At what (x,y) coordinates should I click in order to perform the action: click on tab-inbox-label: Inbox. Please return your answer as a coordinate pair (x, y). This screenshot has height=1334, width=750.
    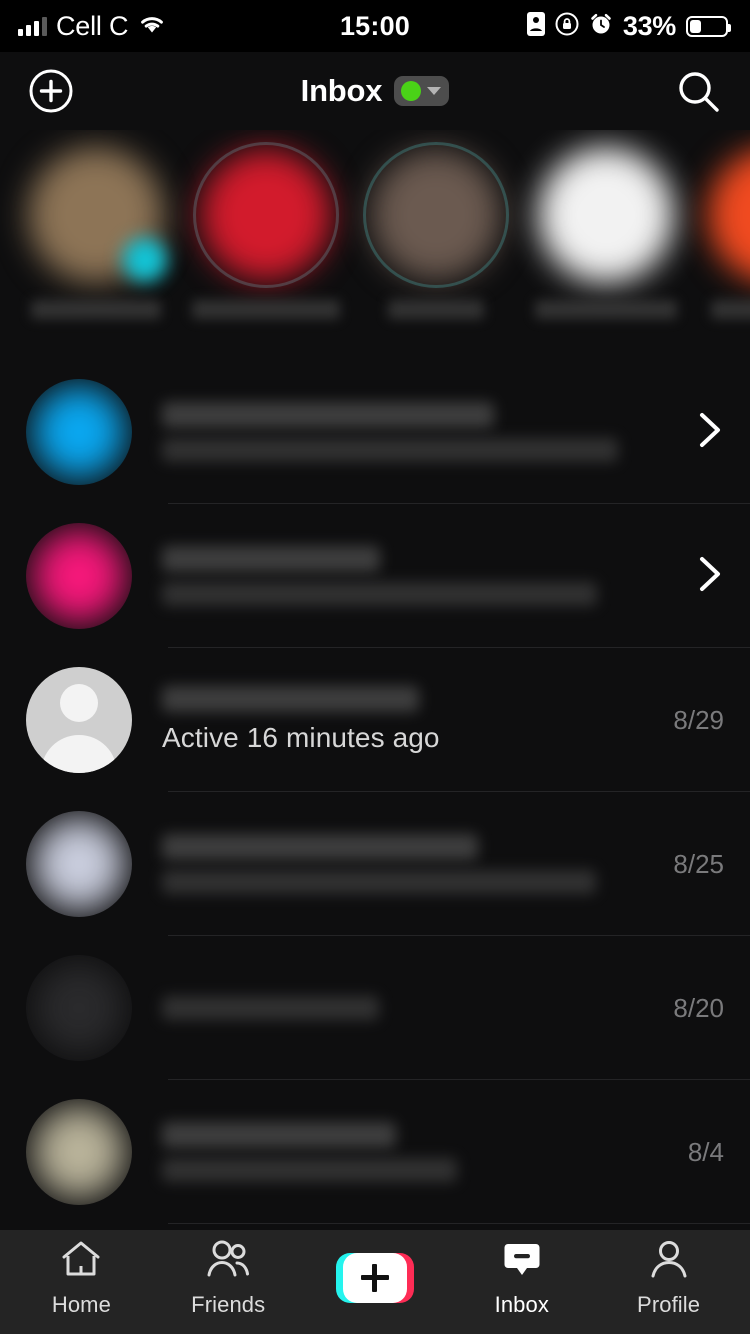
    Looking at the image, I should click on (521, 1304).